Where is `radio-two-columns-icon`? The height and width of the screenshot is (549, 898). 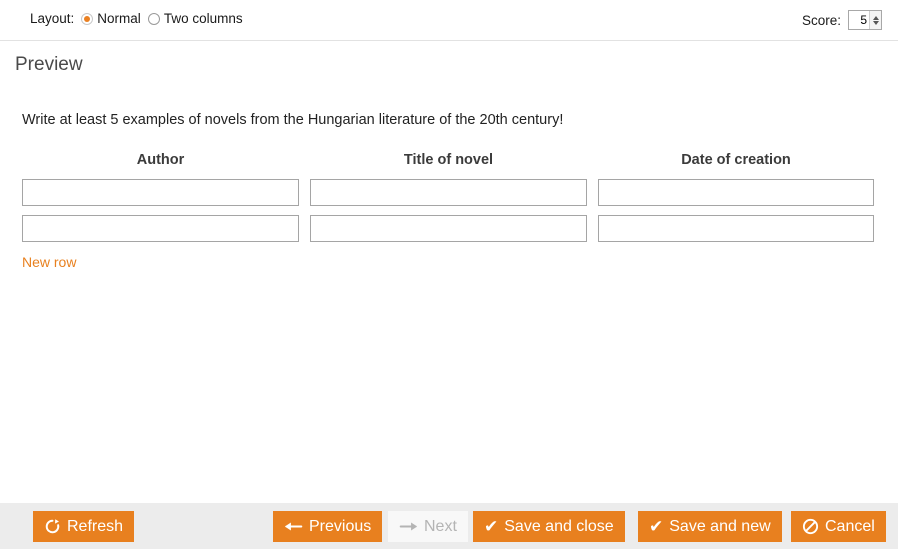 radio-two-columns-icon is located at coordinates (153, 18).